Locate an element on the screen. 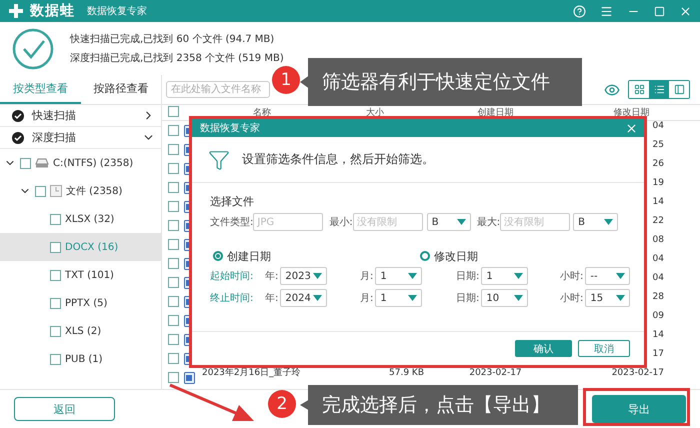 Image resolution: width=700 pixels, height=428 pixels. tree-item: PUB (1) is located at coordinates (80, 359).